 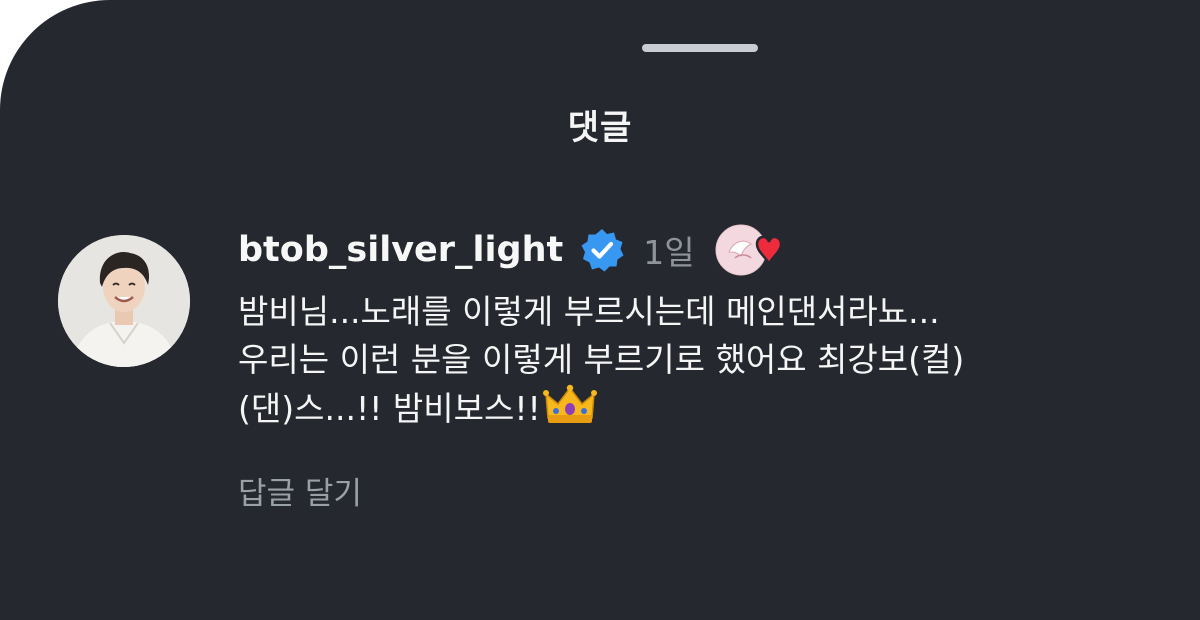 I want to click on comment-line-2: 우리는 이런 분을 이렇게 부르기로 했어요 최강보(컬), so click(x=601, y=359).